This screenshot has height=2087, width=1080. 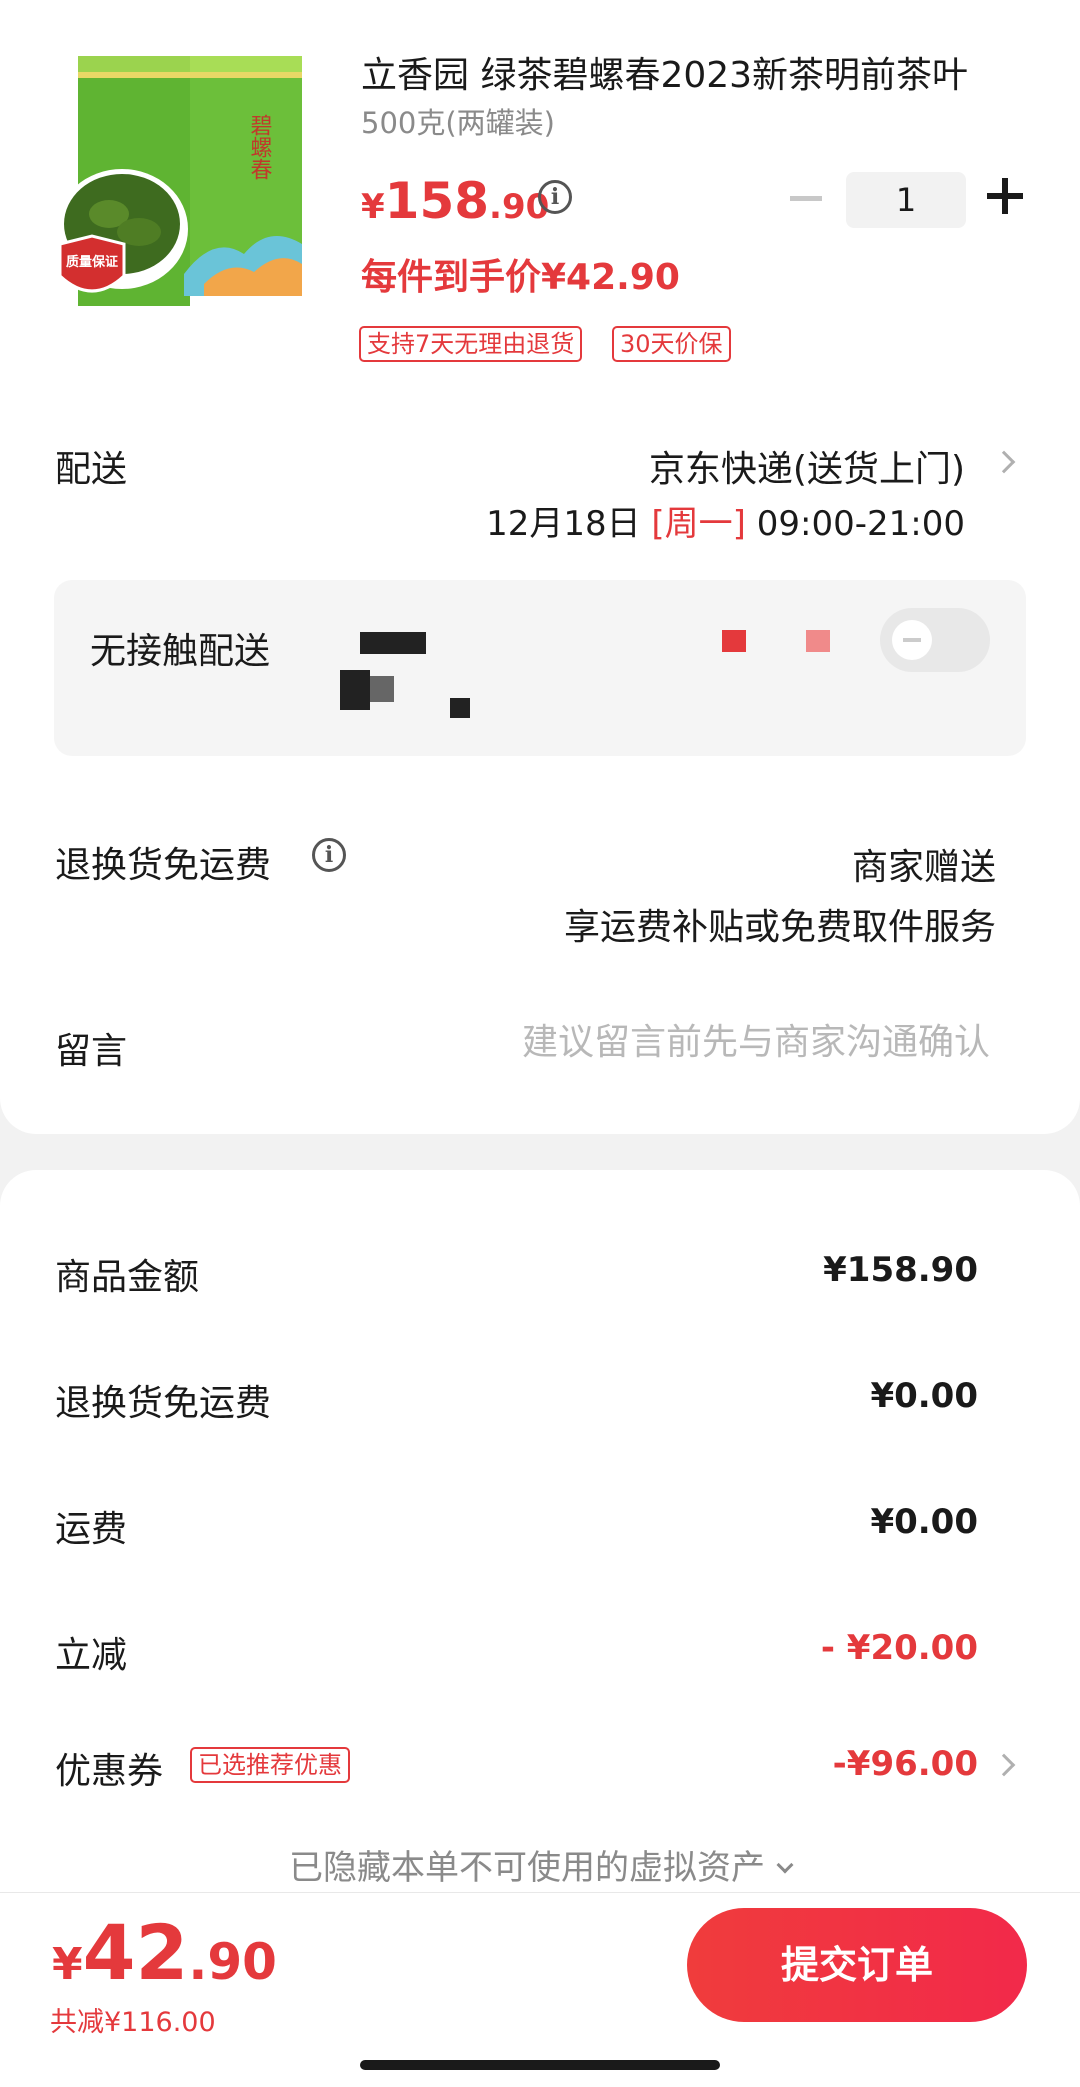 I want to click on chevron-down-icon, so click(x=785, y=1865).